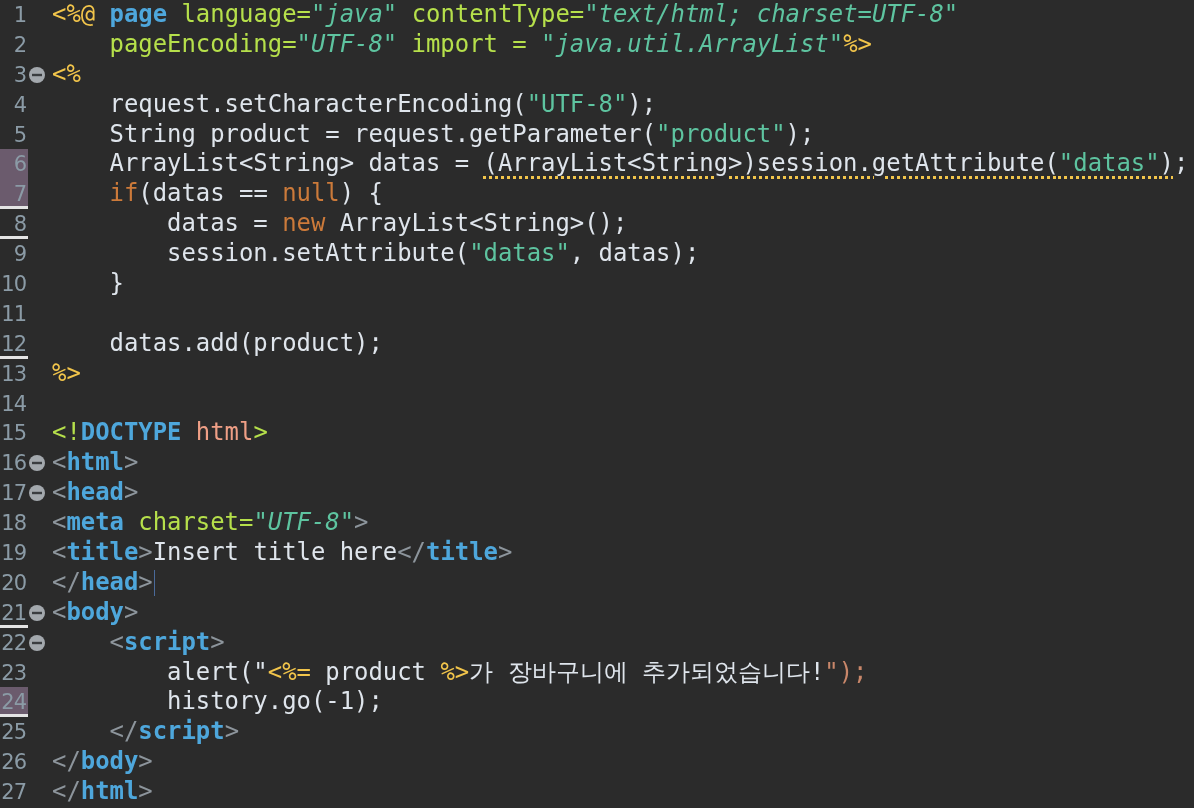  I want to click on line-number: 15, so click(13, 434).